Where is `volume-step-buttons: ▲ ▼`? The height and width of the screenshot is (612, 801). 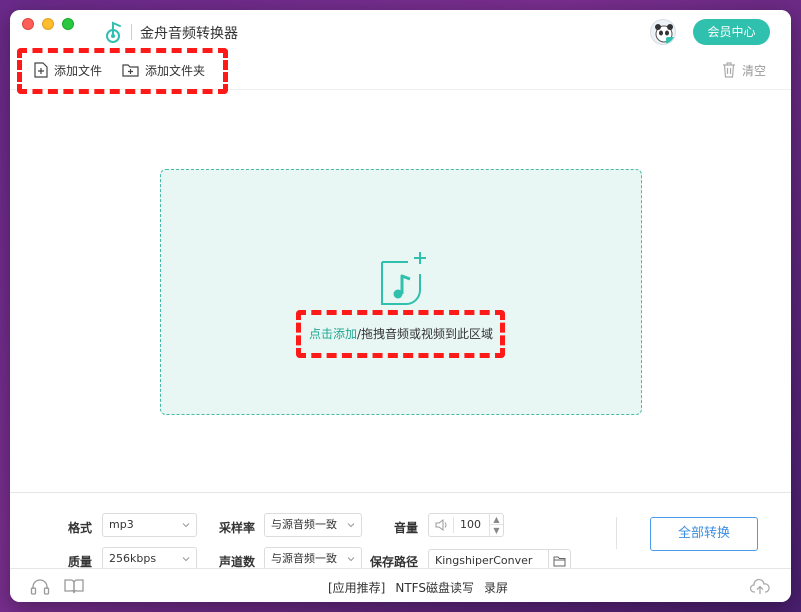
volume-step-buttons: ▲ ▼ is located at coordinates (496, 525).